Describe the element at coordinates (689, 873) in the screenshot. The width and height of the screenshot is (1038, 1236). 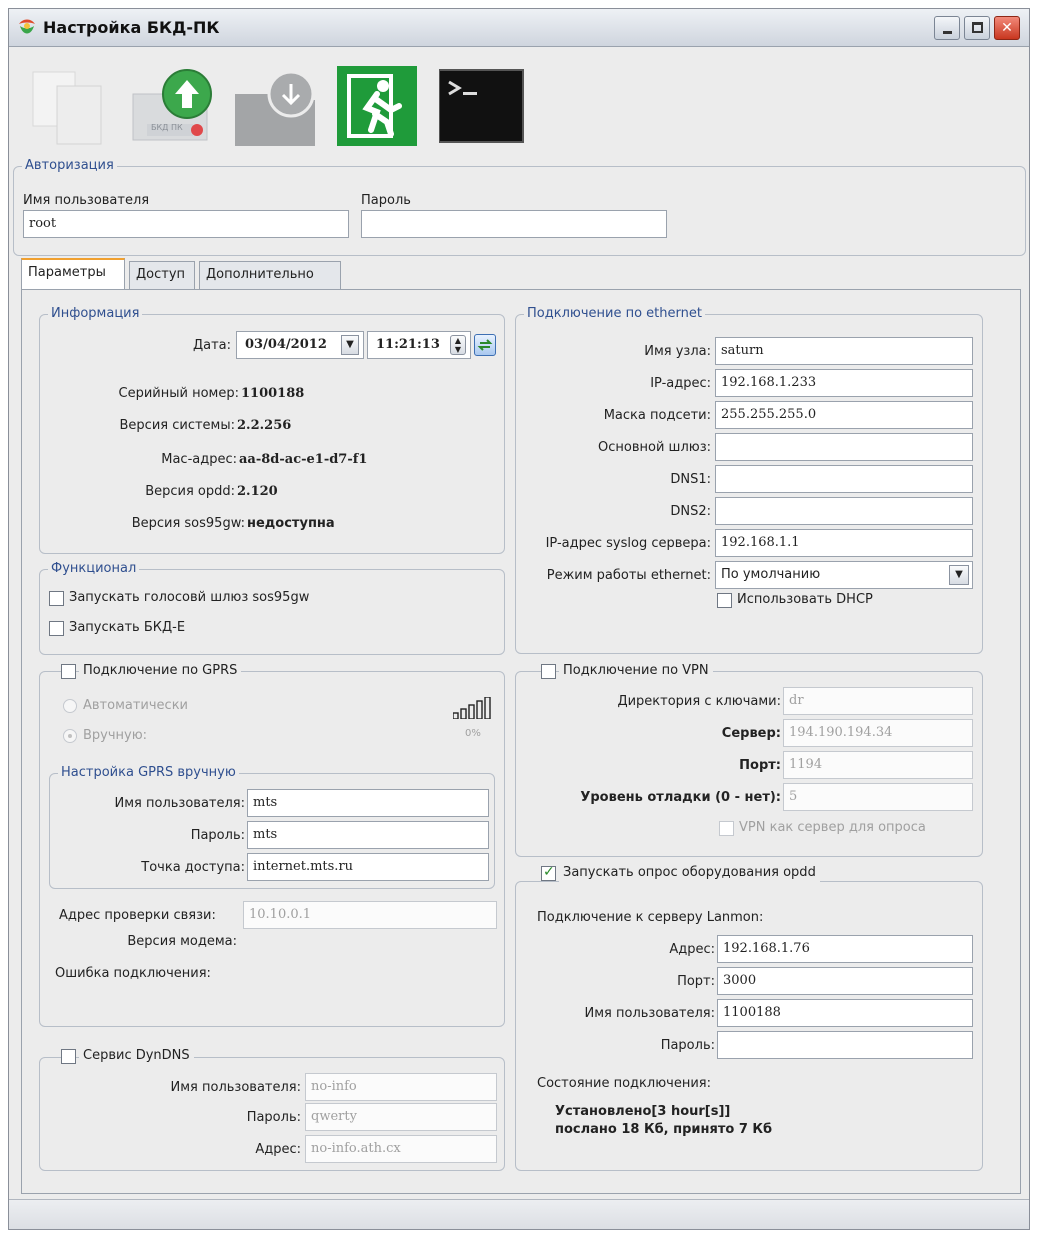
I see `opdd-legend: Запускать опрос оборудования opdd` at that location.